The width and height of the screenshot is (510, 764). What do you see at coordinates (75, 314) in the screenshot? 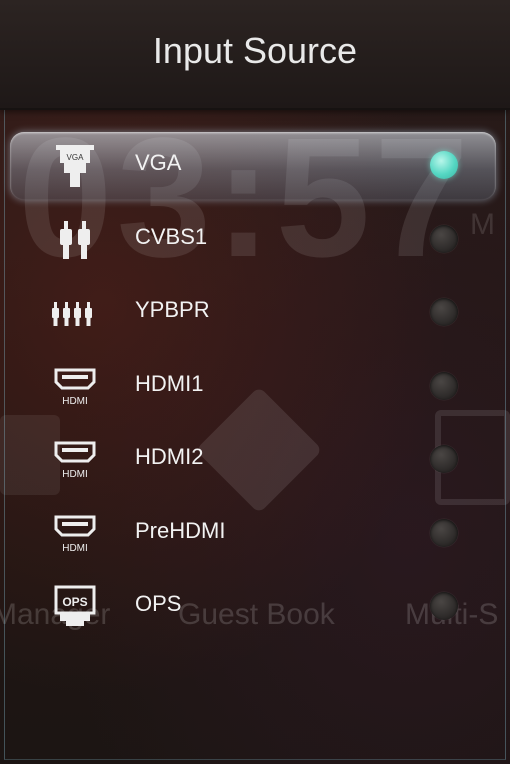
I see `component-ypbpr-icon` at bounding box center [75, 314].